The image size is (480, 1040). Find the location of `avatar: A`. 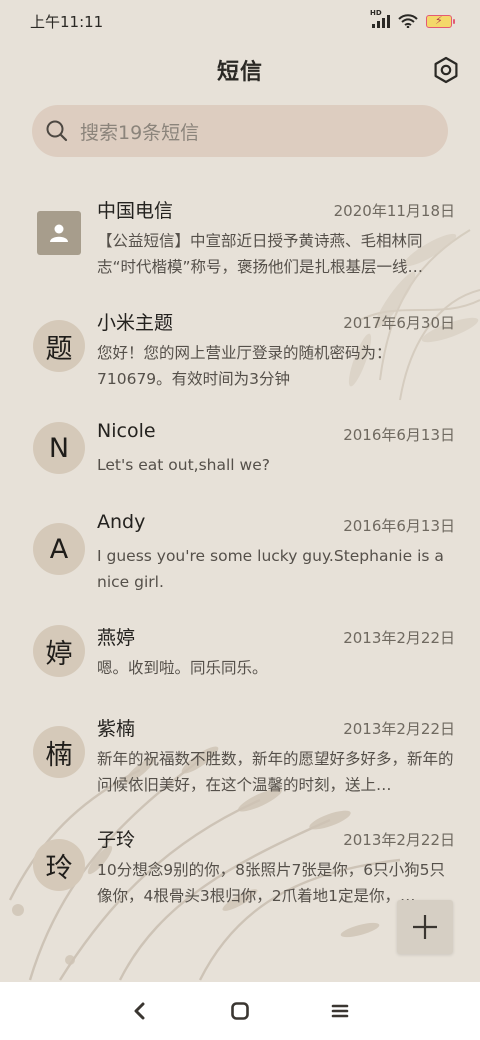

avatar: A is located at coordinates (59, 549).